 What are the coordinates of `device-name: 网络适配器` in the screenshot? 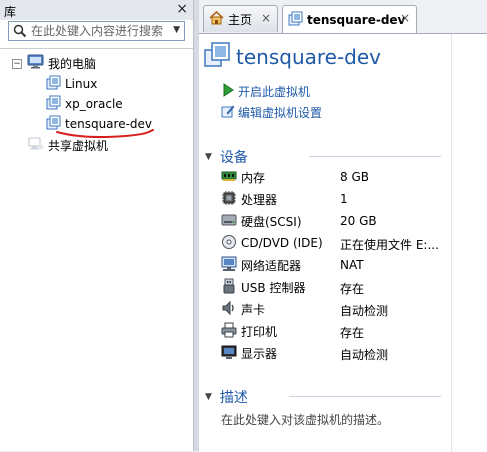 It's located at (271, 265).